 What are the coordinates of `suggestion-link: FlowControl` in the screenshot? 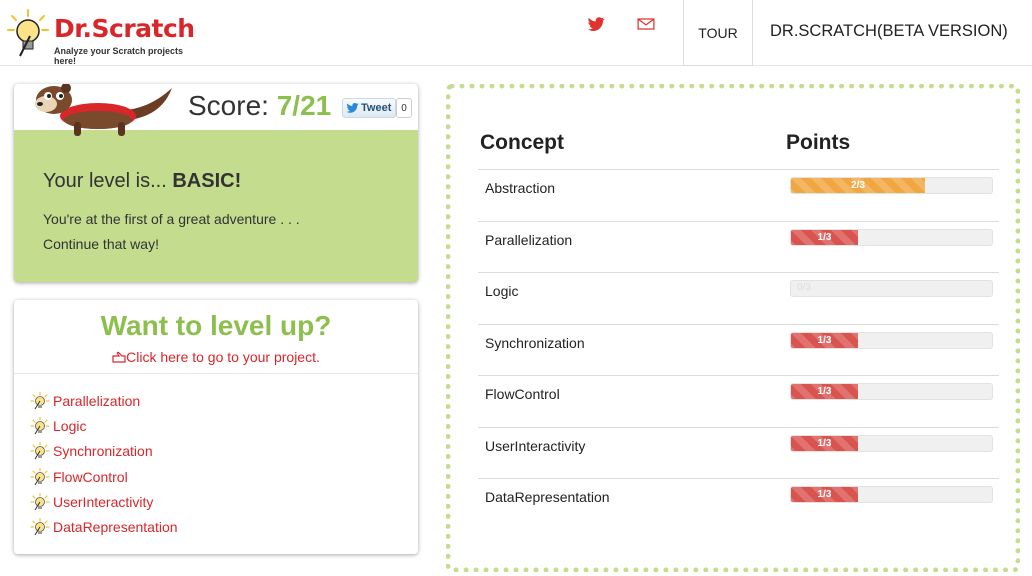 It's located at (104, 476).